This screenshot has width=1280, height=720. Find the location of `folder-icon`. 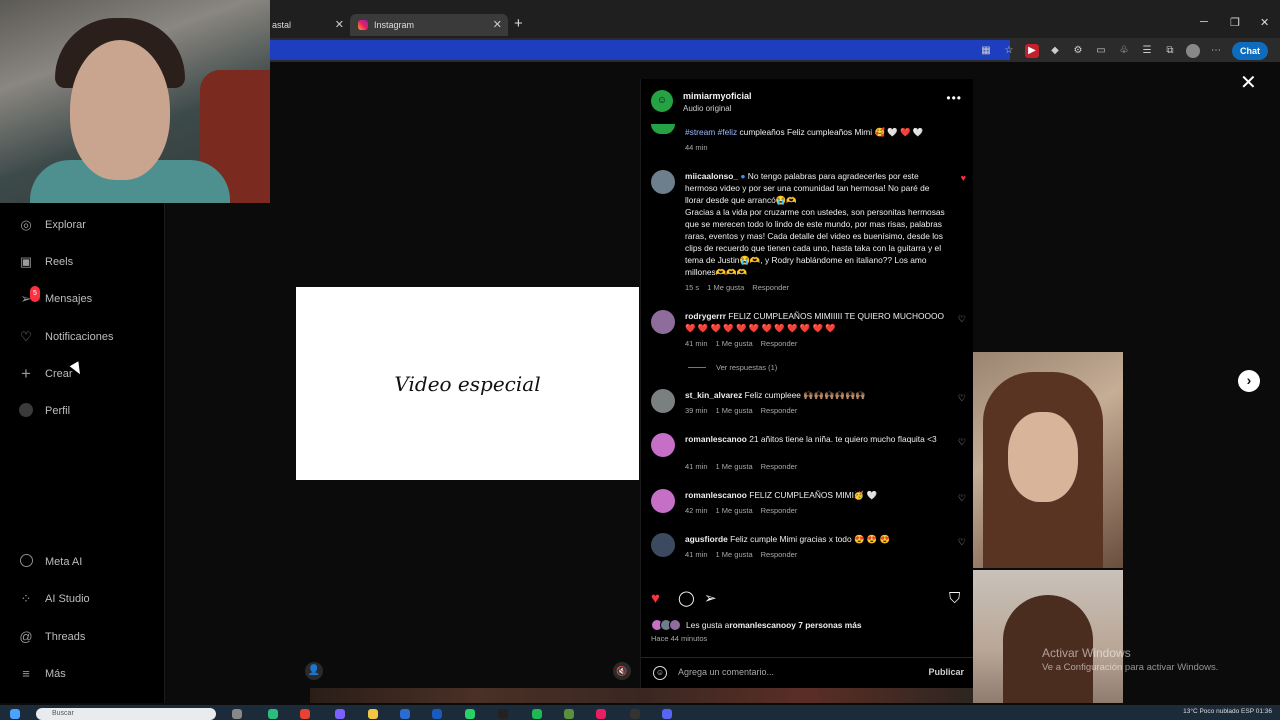

folder-icon is located at coordinates (373, 714).